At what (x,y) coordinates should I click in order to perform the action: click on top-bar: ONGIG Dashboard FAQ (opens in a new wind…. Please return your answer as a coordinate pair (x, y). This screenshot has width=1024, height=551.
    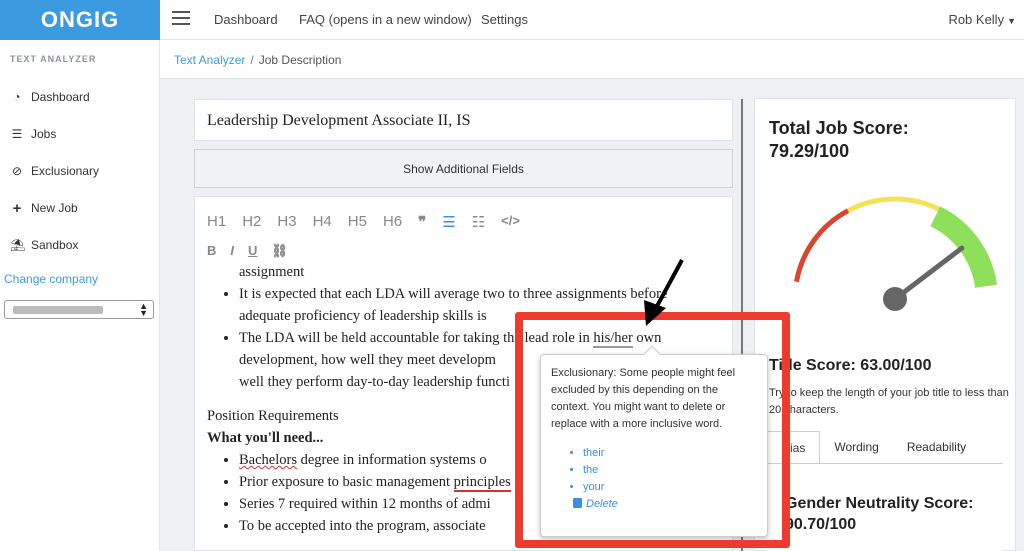
    Looking at the image, I should click on (512, 20).